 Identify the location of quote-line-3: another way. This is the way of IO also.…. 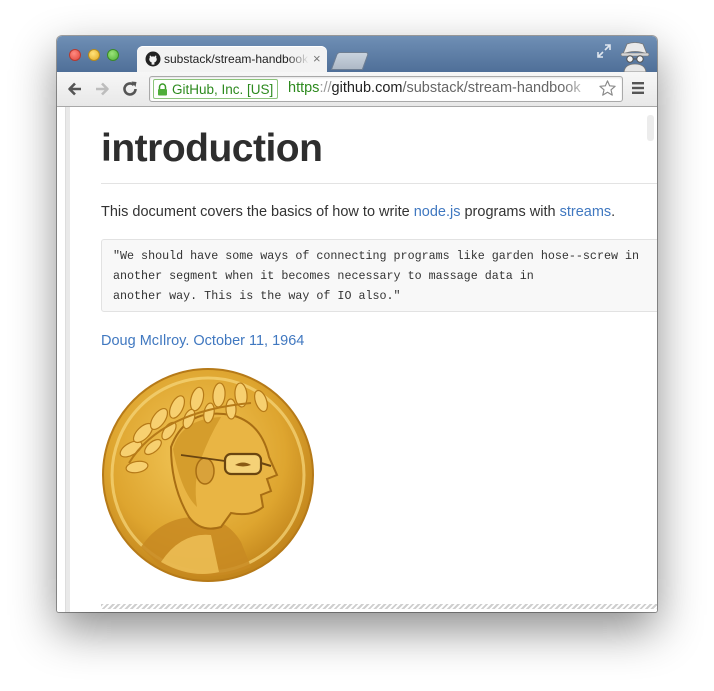
(257, 296).